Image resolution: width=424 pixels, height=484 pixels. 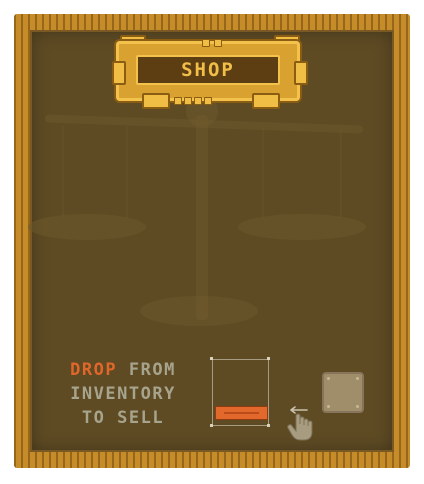 I want to click on scale-post, so click(x=202, y=217).